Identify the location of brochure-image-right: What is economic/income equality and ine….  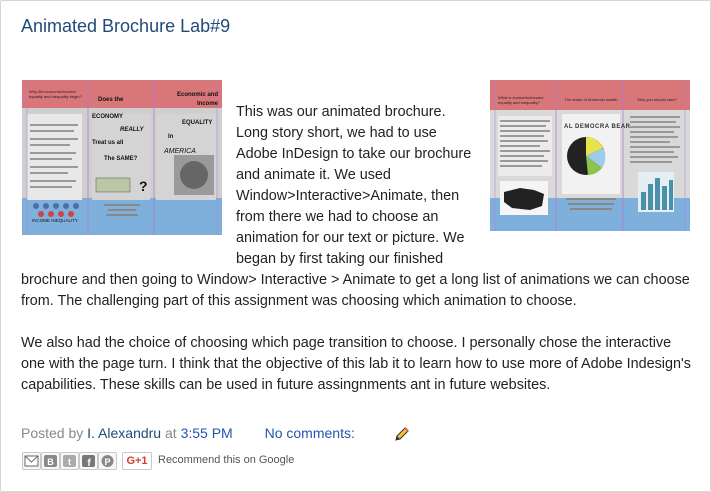
(590, 155).